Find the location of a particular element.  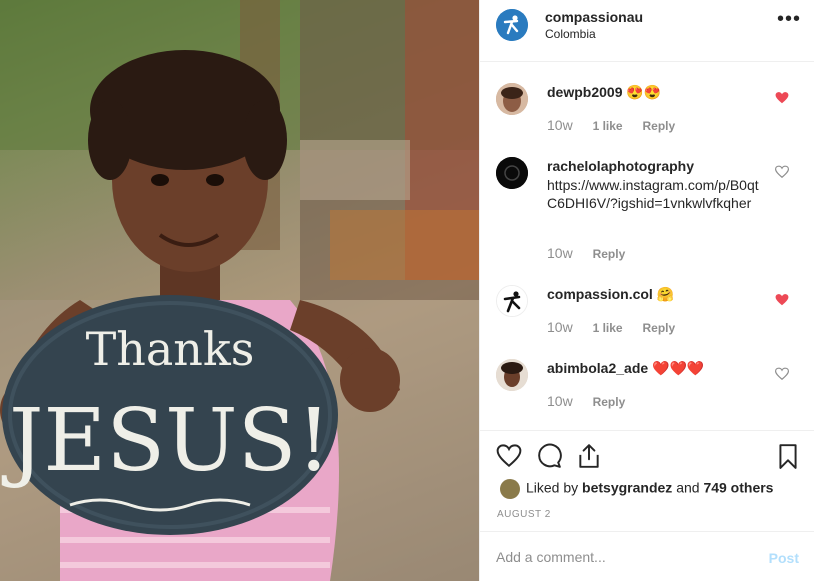

comment-username-text: rachelolaphotography is located at coordinates (620, 166).